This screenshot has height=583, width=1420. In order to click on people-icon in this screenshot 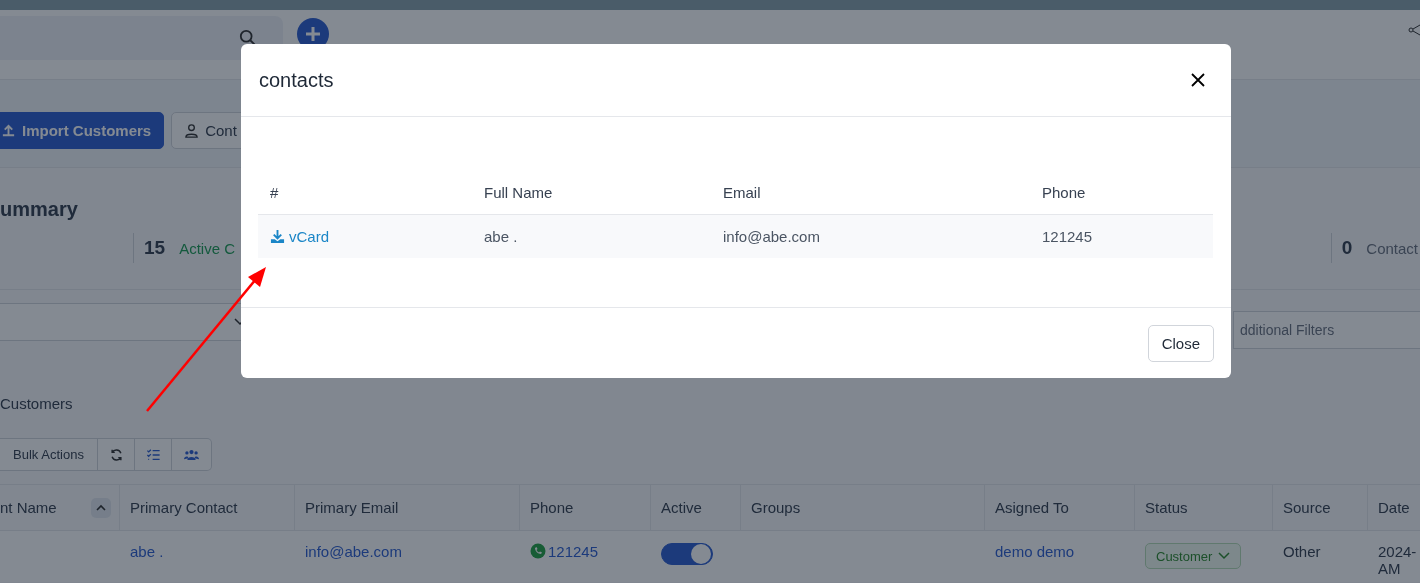, I will do `click(191, 454)`.